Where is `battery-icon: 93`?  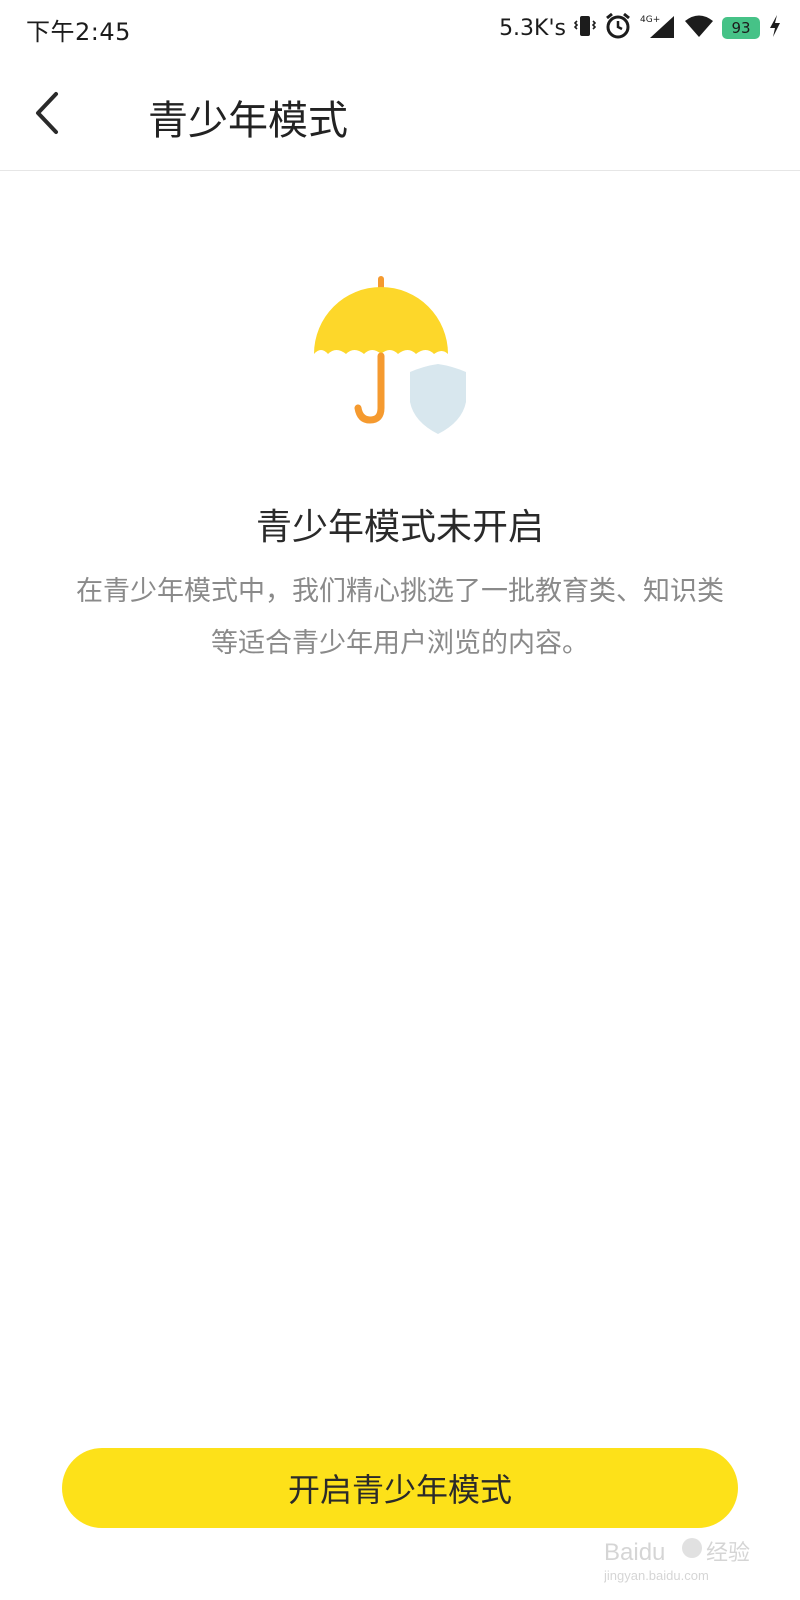
battery-icon: 93 is located at coordinates (741, 28).